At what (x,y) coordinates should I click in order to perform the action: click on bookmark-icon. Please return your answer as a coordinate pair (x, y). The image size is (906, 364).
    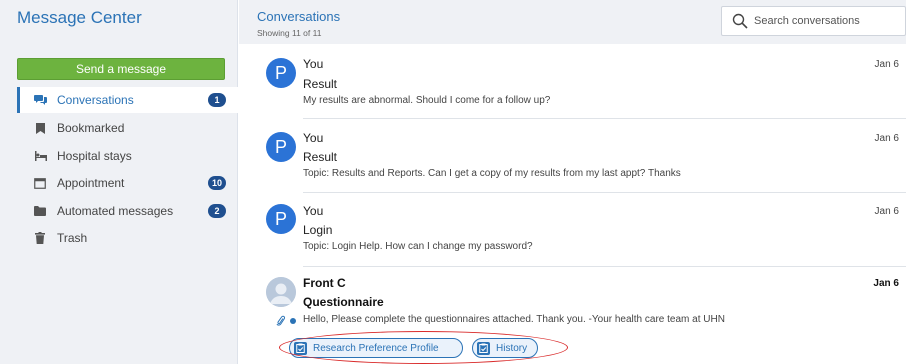
    Looking at the image, I should click on (40, 128).